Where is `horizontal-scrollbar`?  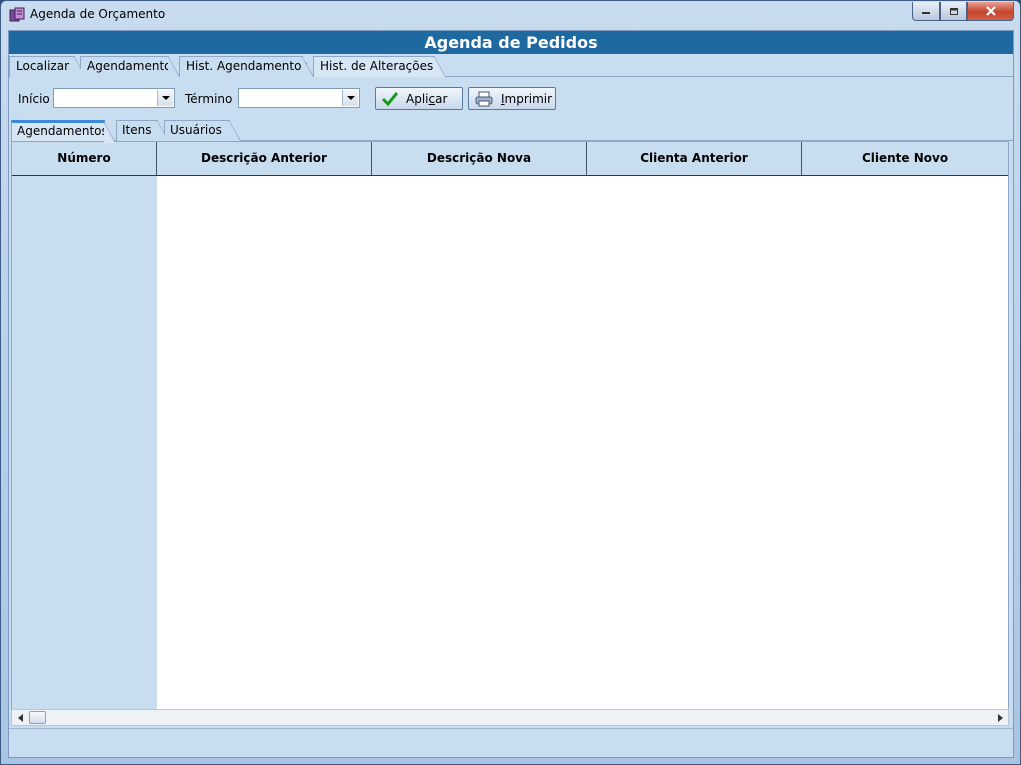 horizontal-scrollbar is located at coordinates (510, 717).